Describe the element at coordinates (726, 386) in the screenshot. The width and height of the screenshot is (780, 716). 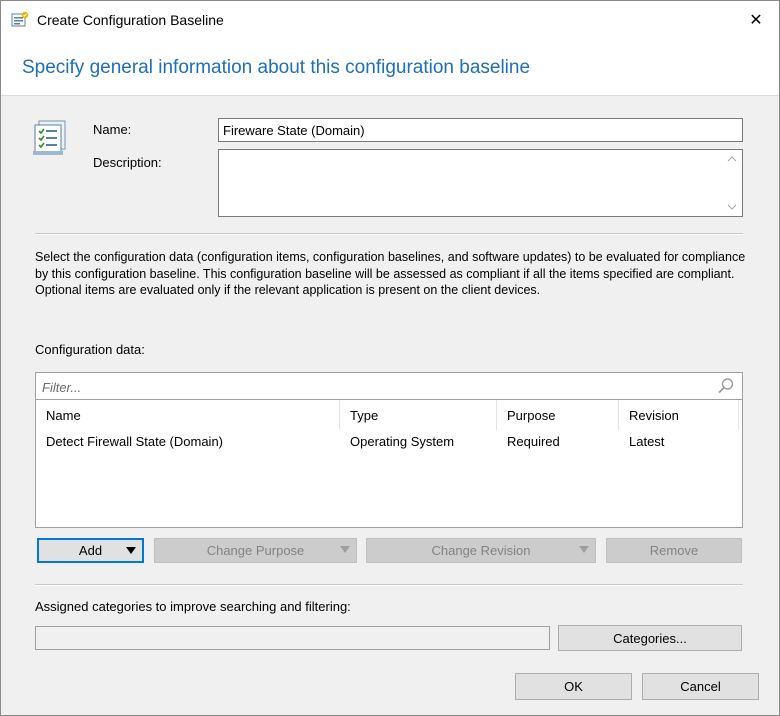
I see `search-icon` at that location.